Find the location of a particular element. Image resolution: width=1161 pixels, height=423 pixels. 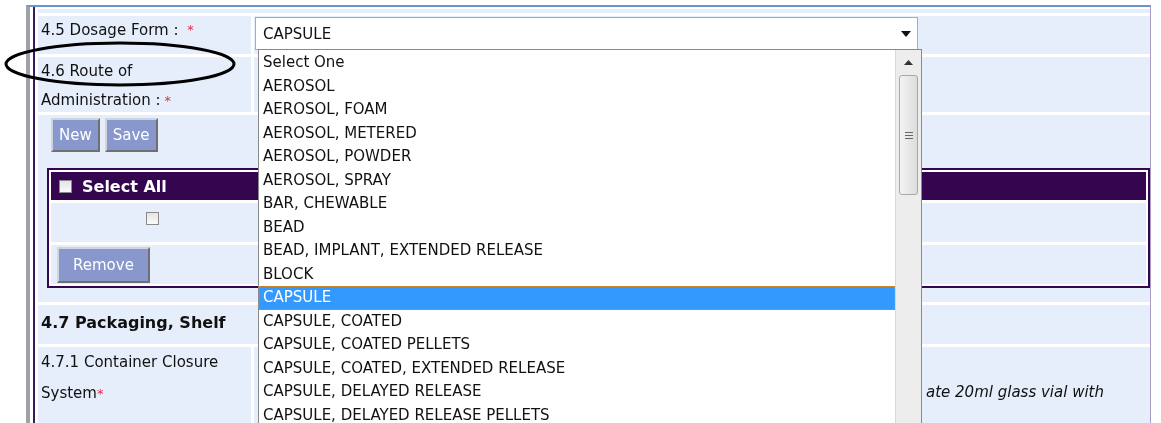

field-value: ate 20ml glass vial with is located at coordinates (1015, 392).